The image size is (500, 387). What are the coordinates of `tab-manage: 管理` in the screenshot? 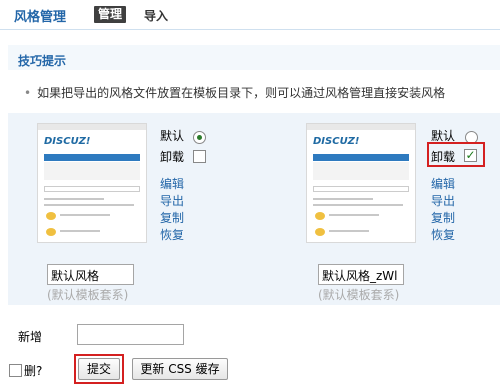 It's located at (110, 14).